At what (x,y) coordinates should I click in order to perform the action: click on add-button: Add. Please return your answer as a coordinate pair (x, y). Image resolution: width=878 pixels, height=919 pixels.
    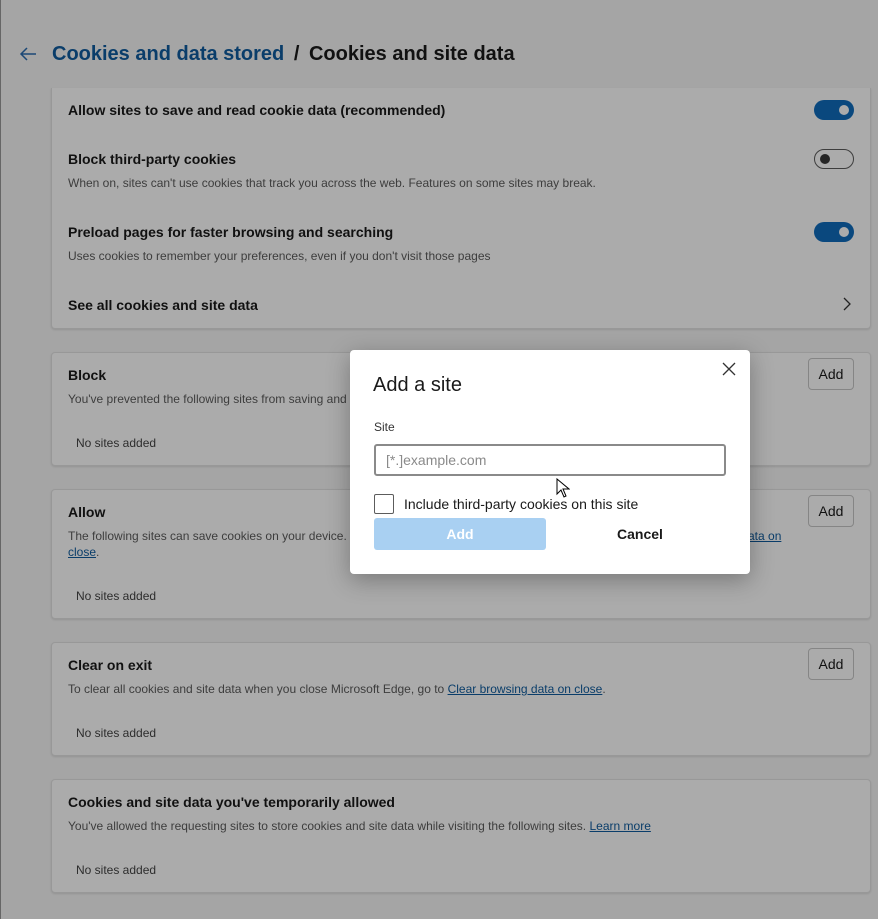
    Looking at the image, I should click on (460, 534).